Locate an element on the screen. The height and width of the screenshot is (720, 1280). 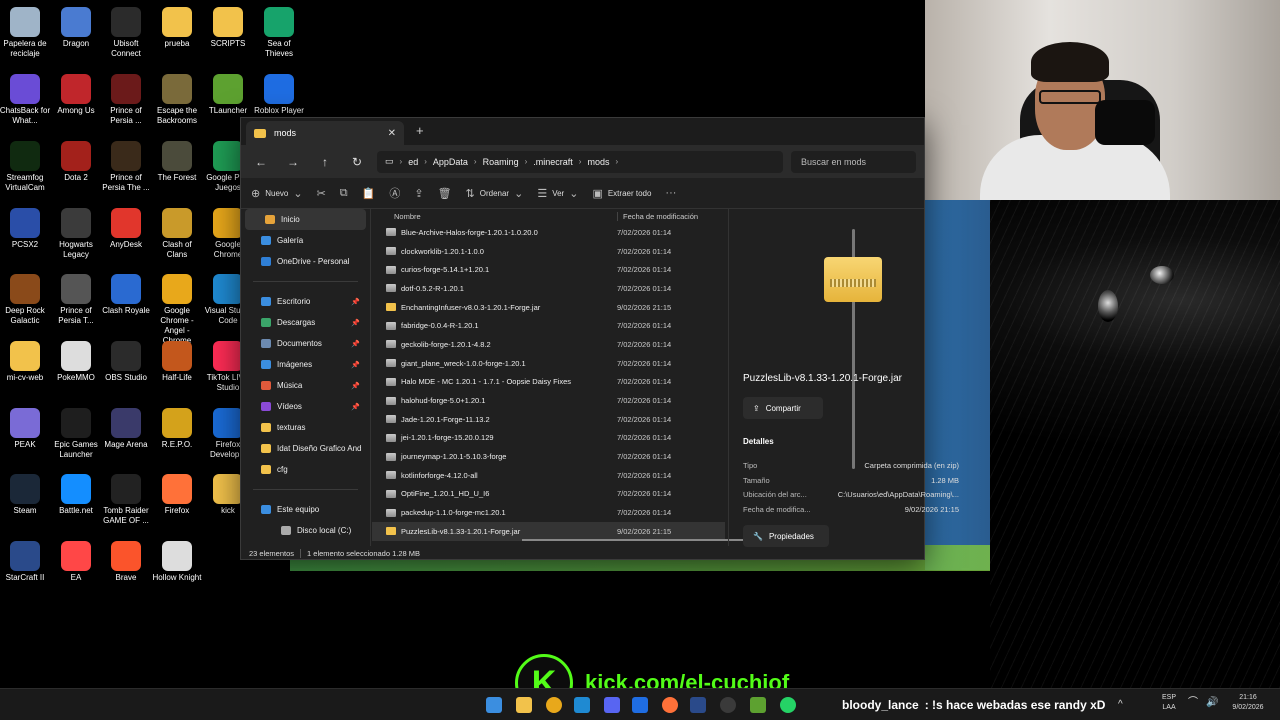
desktop-icon: Half-Life is located at coordinates (177, 372).